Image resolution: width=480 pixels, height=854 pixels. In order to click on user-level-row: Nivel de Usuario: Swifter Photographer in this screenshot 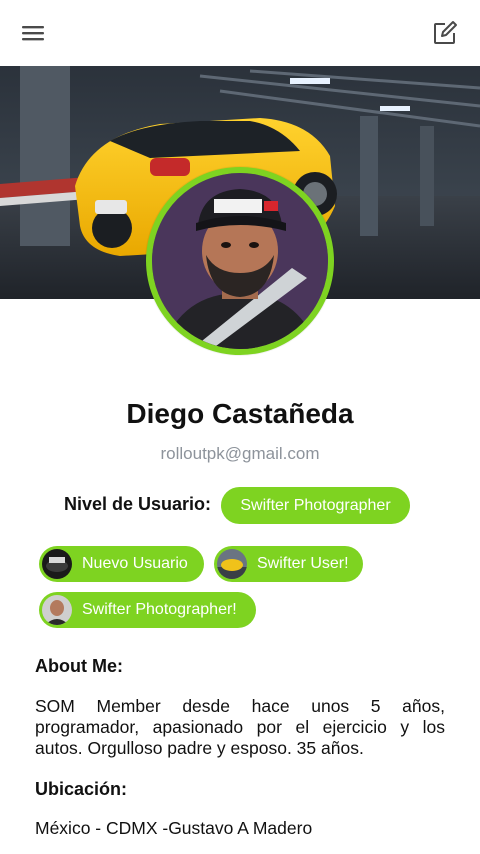, I will do `click(240, 505)`.